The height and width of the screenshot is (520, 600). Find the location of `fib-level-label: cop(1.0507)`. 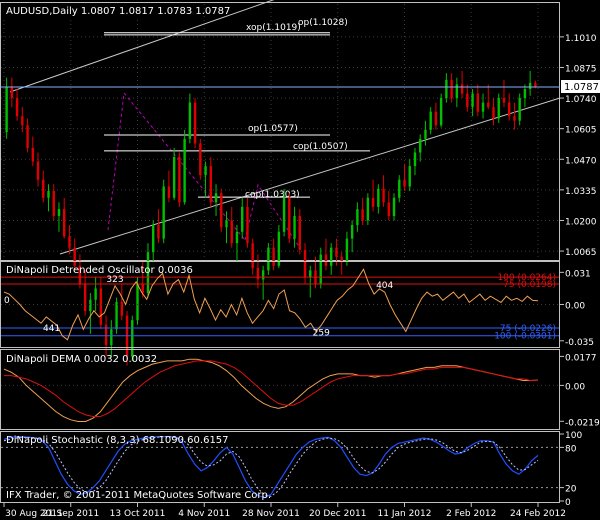

fib-level-label: cop(1.0507) is located at coordinates (320, 147).